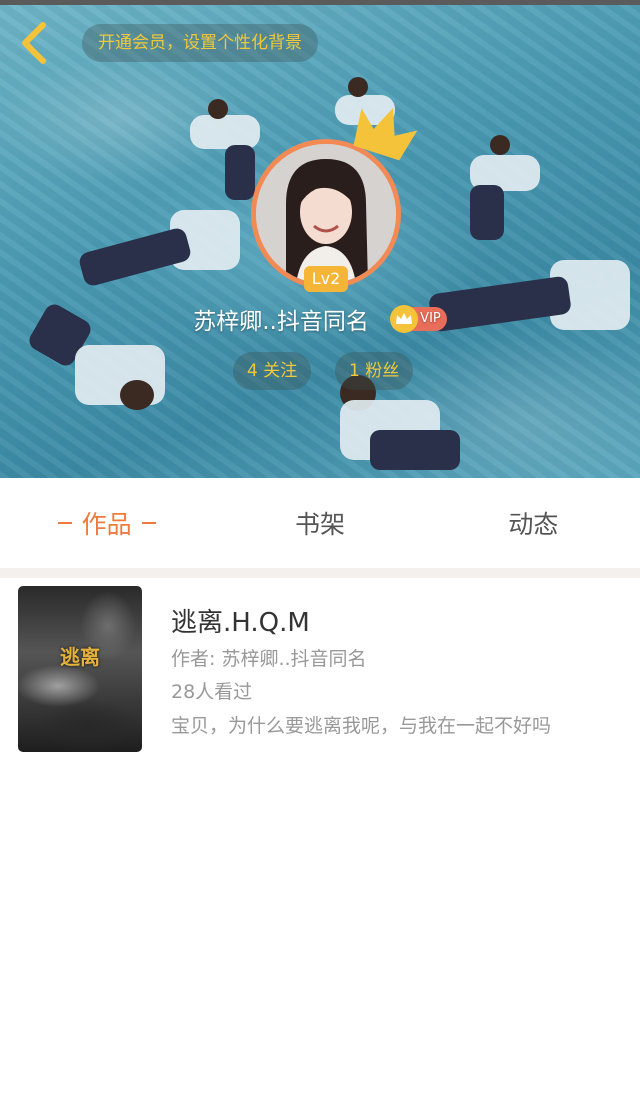  Describe the element at coordinates (326, 279) in the screenshot. I see `level-badge: Lv2` at that location.